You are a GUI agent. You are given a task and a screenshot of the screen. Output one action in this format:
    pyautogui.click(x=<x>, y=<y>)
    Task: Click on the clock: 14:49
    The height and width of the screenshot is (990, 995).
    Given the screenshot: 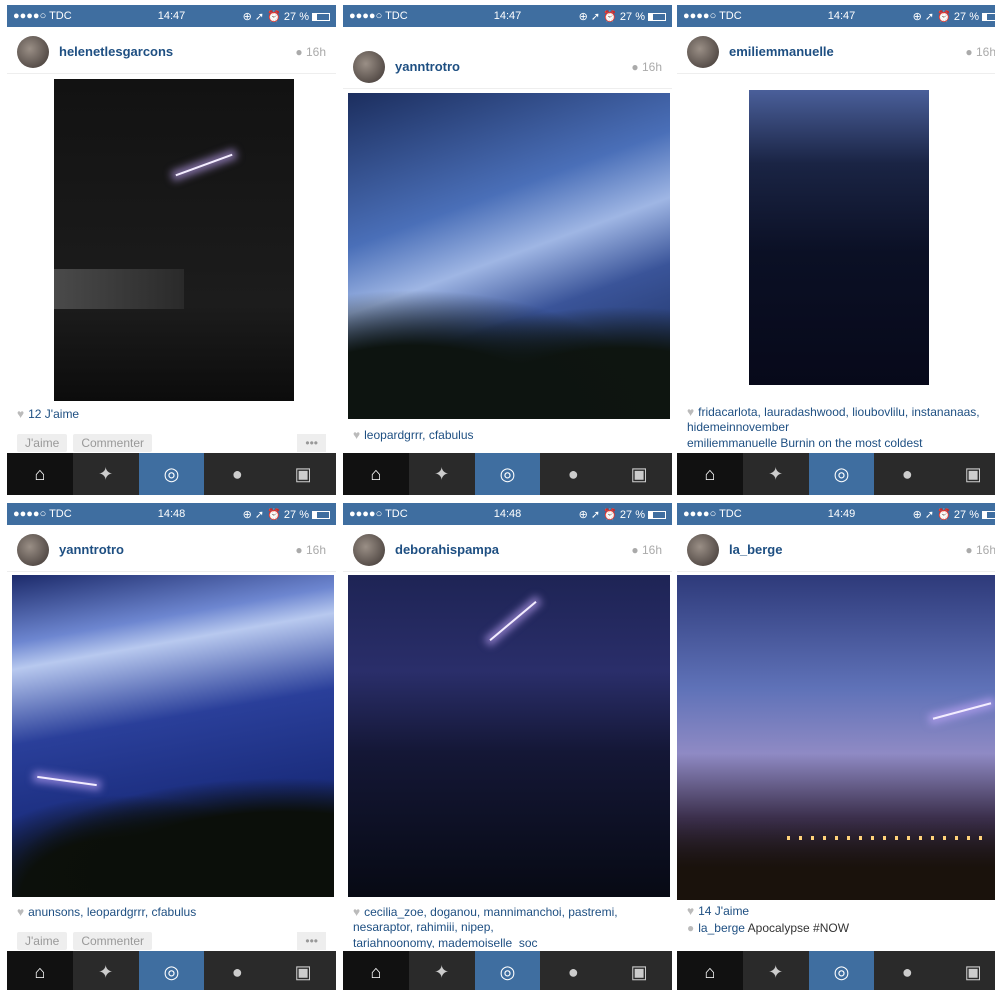 What is the action you would take?
    pyautogui.click(x=841, y=514)
    